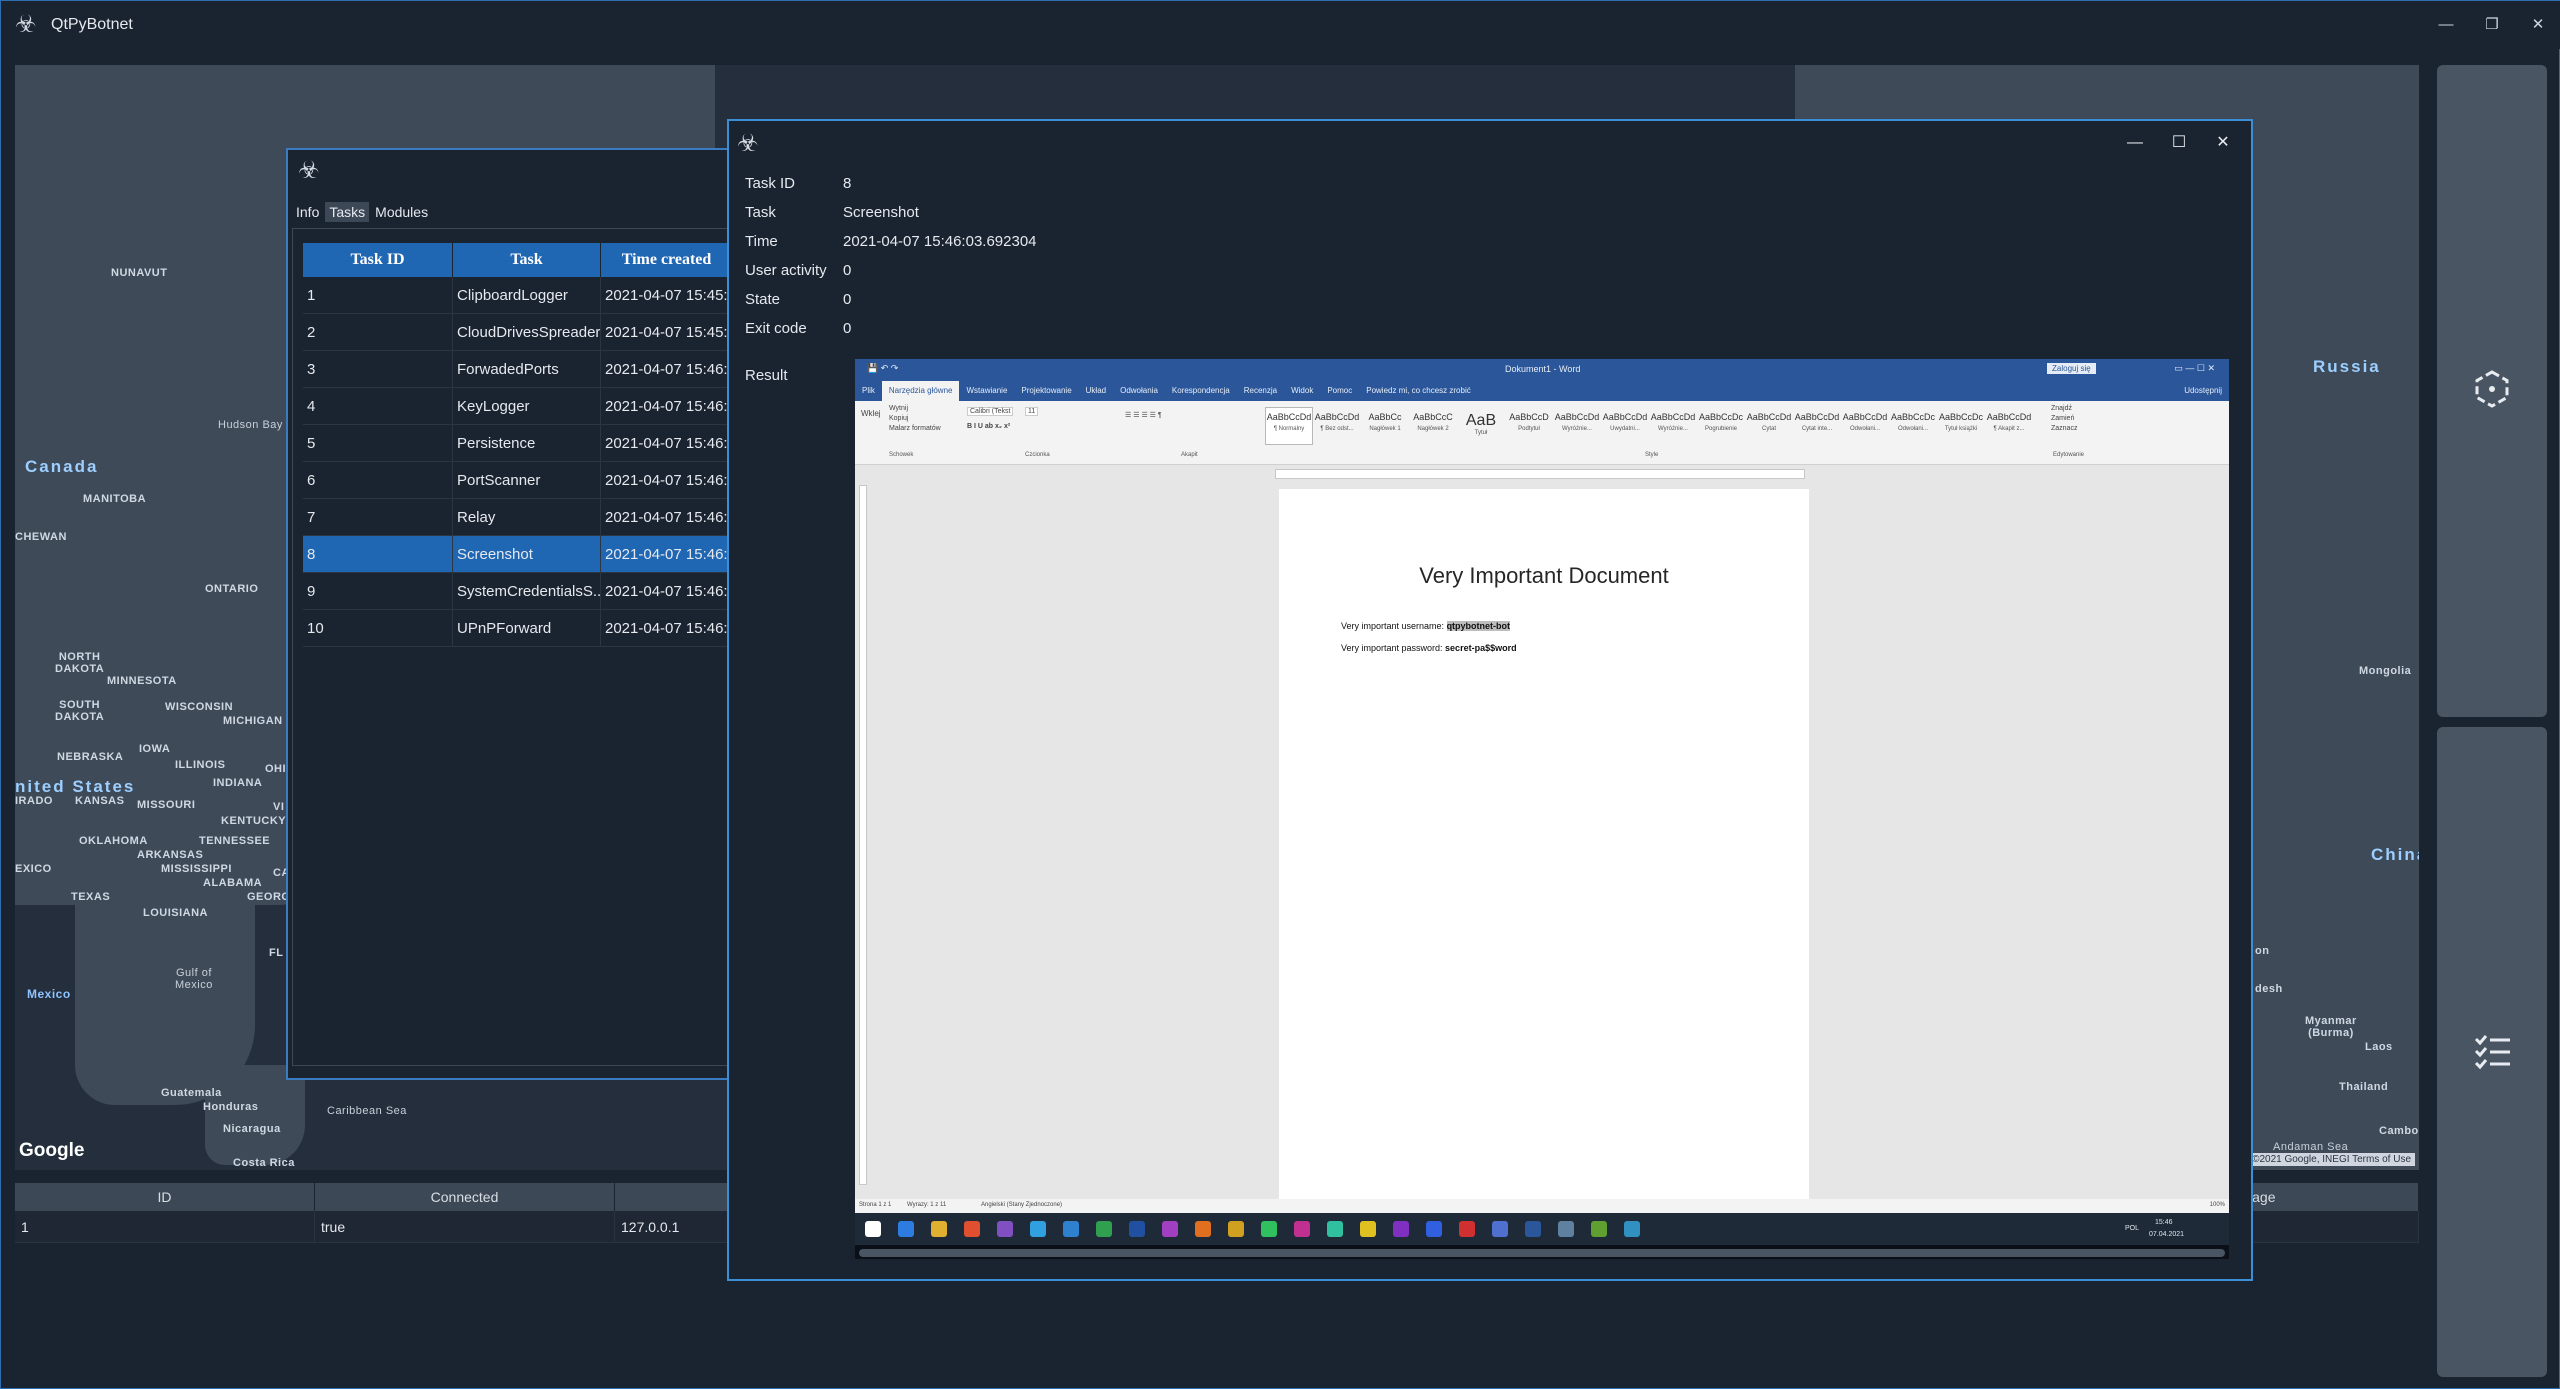  Describe the element at coordinates (1340, 390) in the screenshot. I see `word-tab: Pomoc` at that location.